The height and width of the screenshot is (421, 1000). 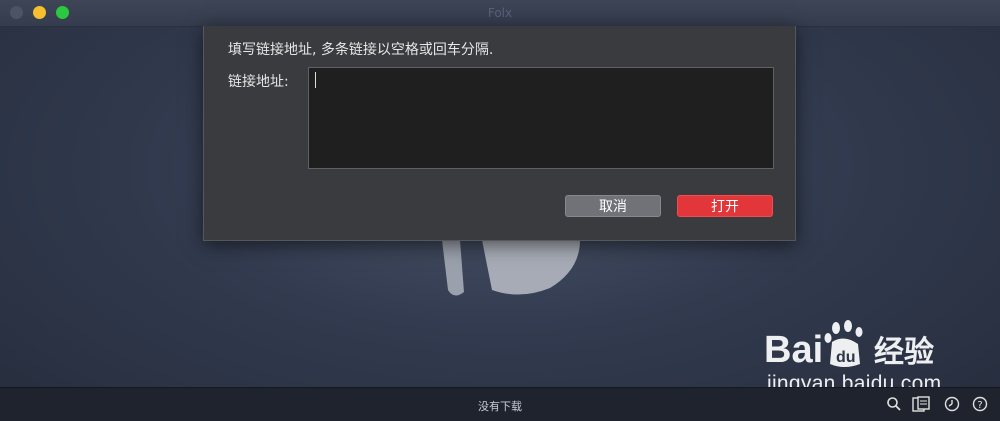 I want to click on svg-text: 经验, so click(x=904, y=352).